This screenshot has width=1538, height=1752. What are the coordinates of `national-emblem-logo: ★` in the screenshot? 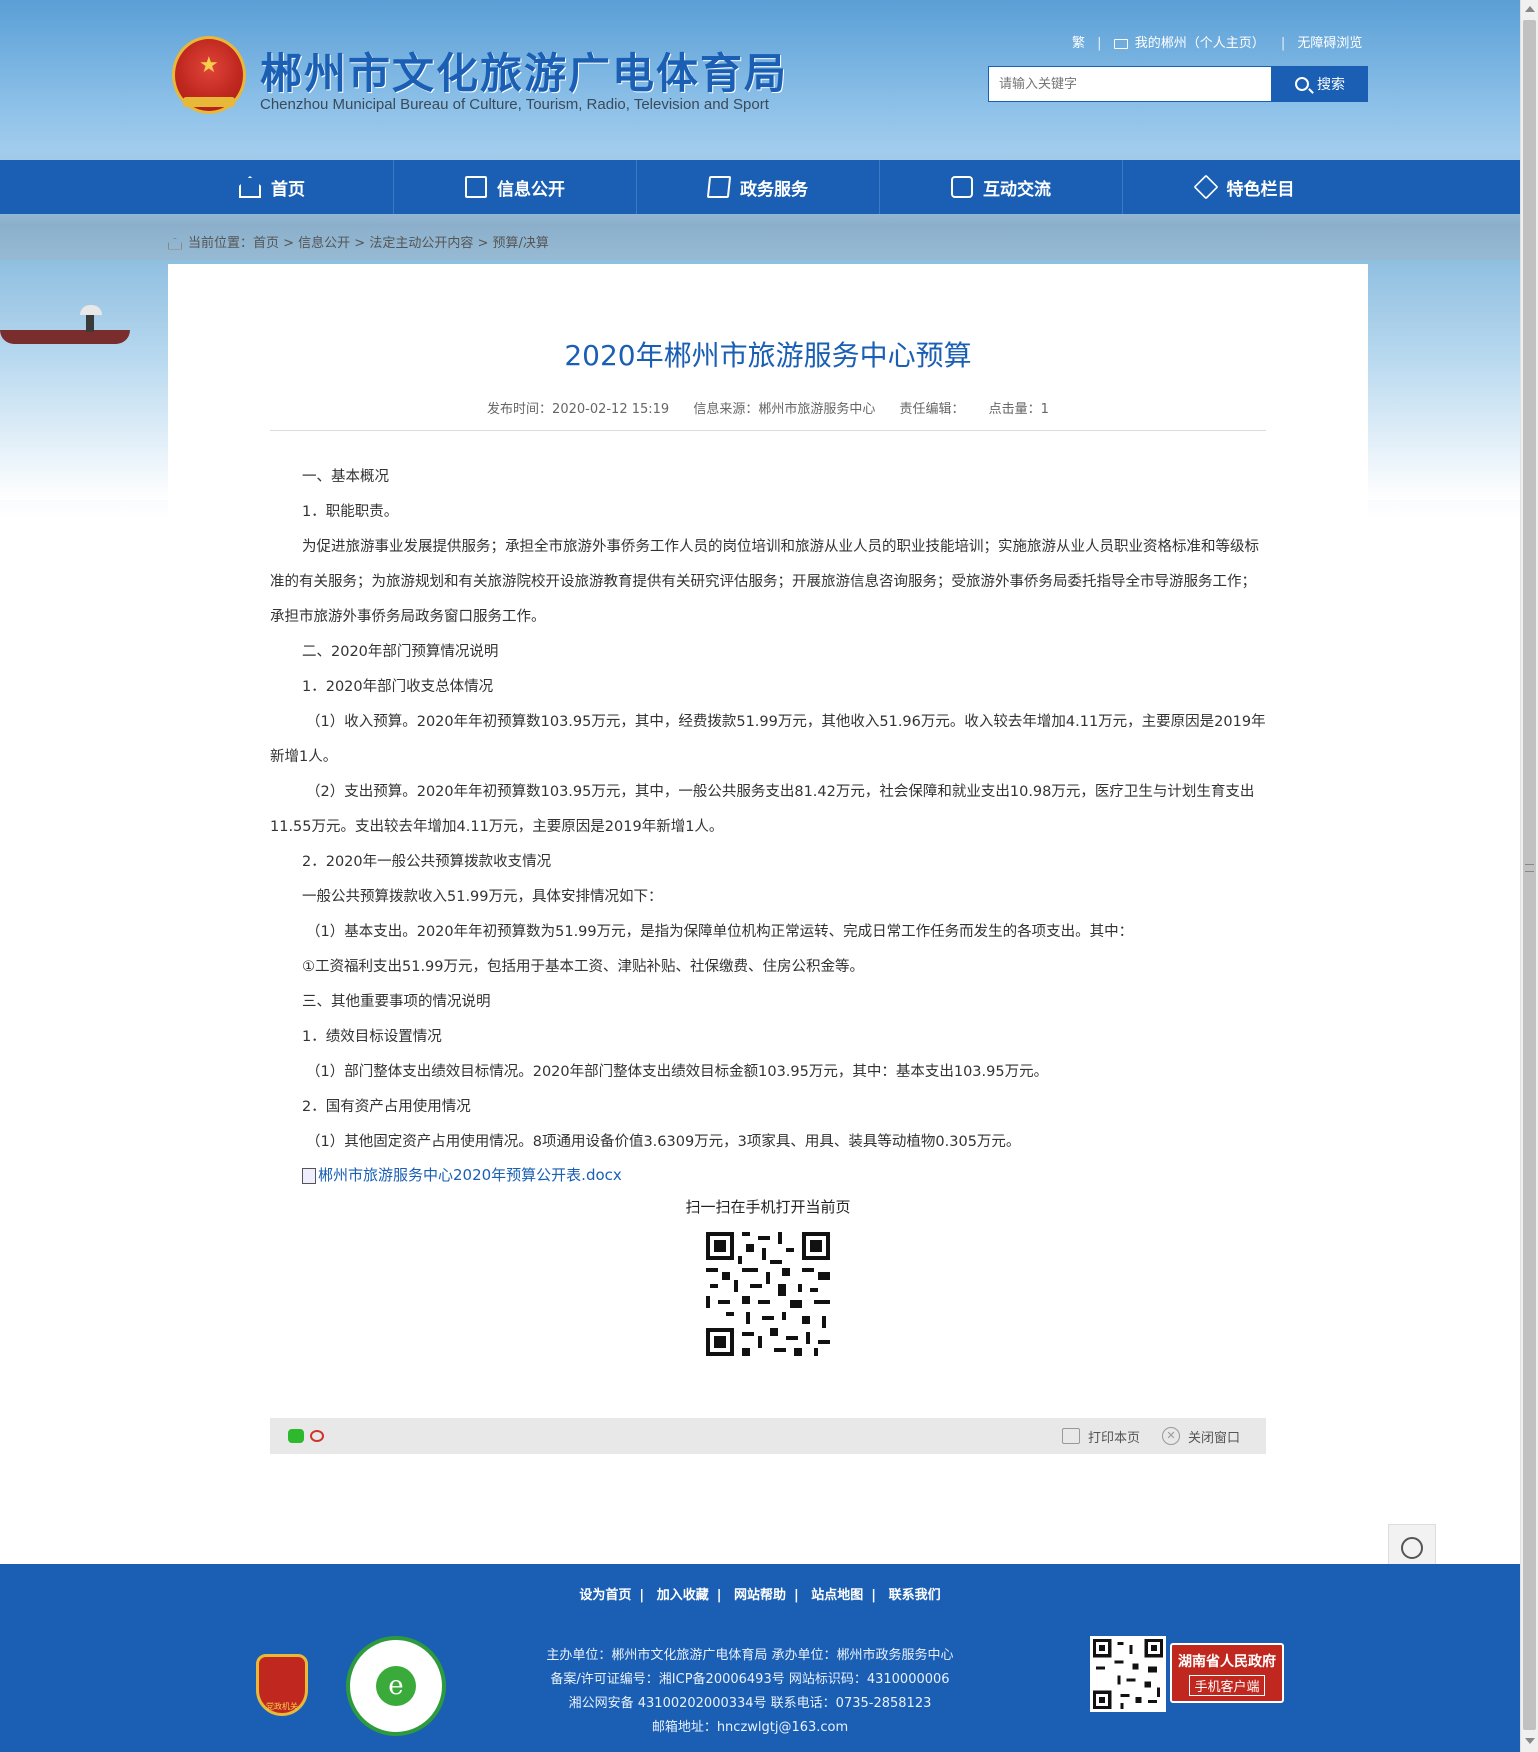 It's located at (209, 75).